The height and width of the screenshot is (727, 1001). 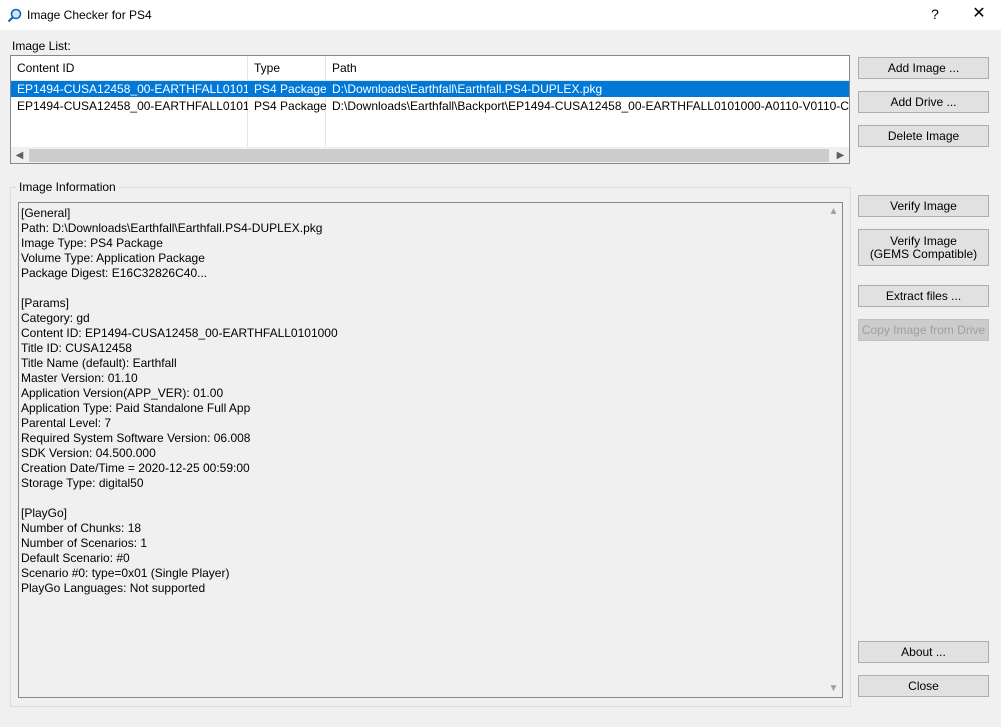 What do you see at coordinates (923, 136) in the screenshot?
I see `delete-image-button: Delete Image` at bounding box center [923, 136].